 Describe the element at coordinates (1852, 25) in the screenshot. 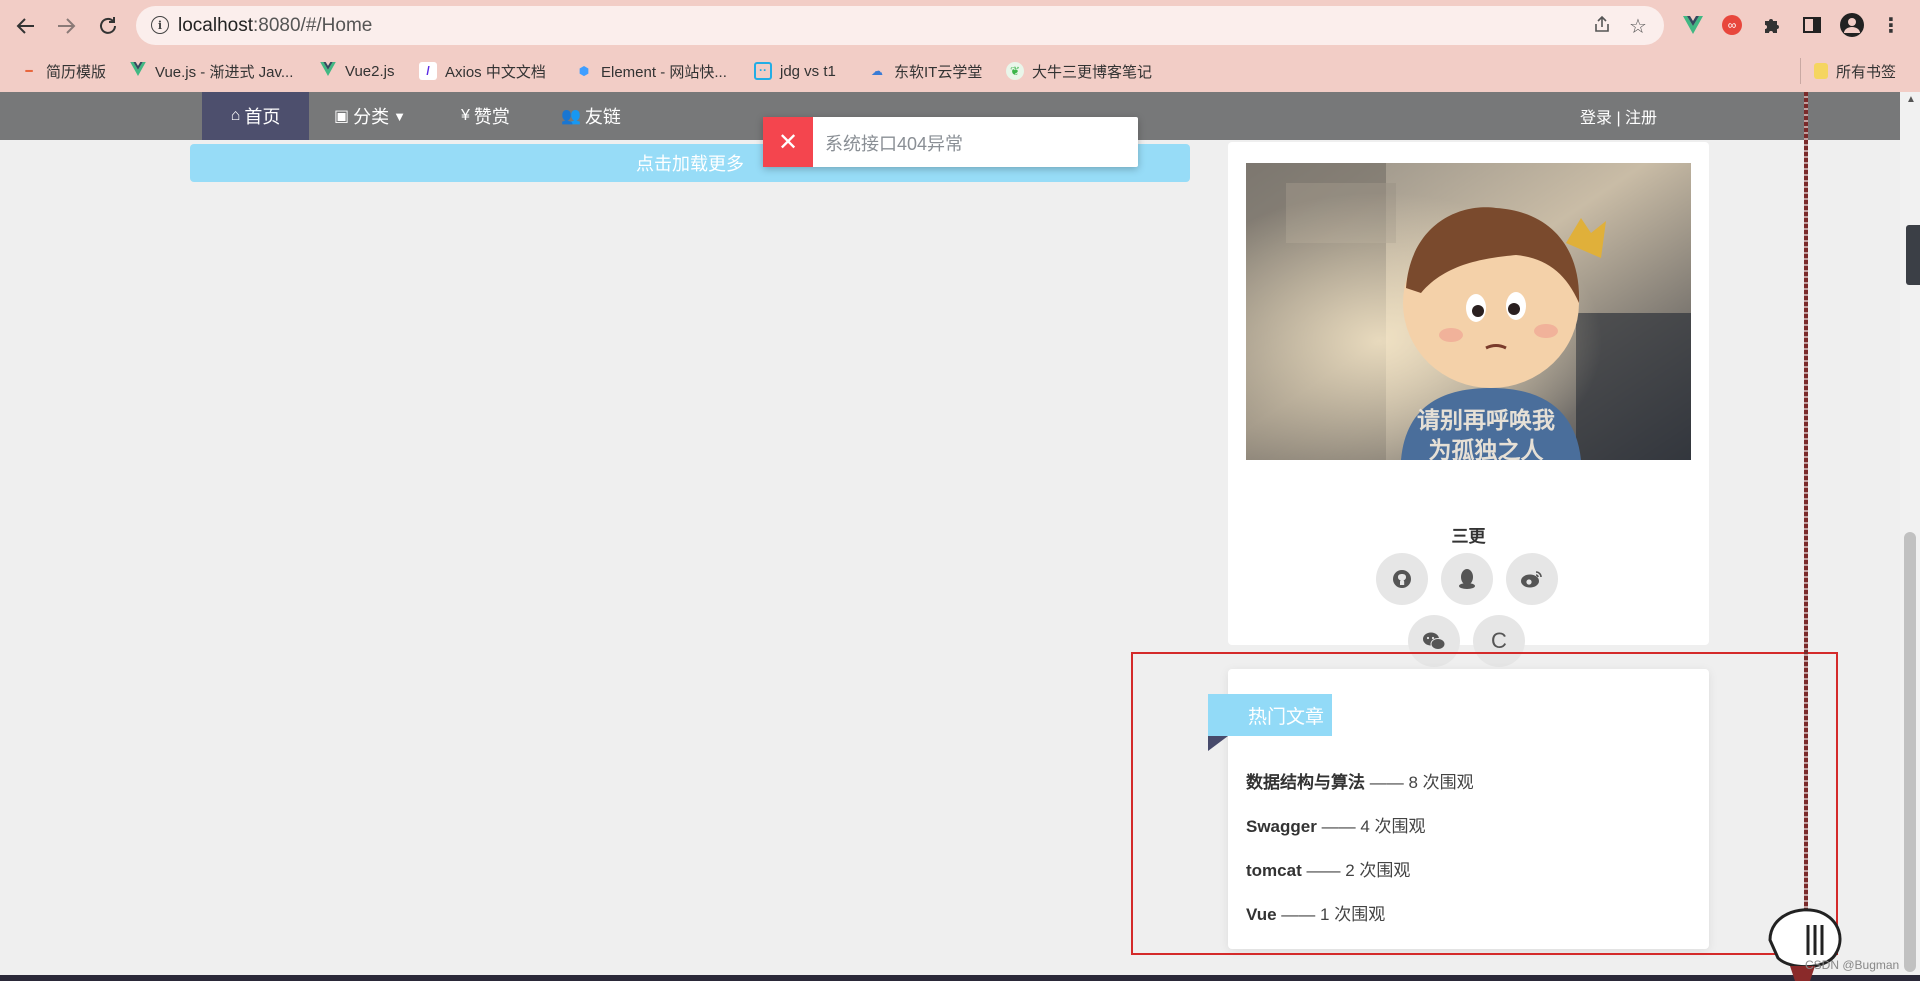

I see `profile-avatar-icon` at that location.